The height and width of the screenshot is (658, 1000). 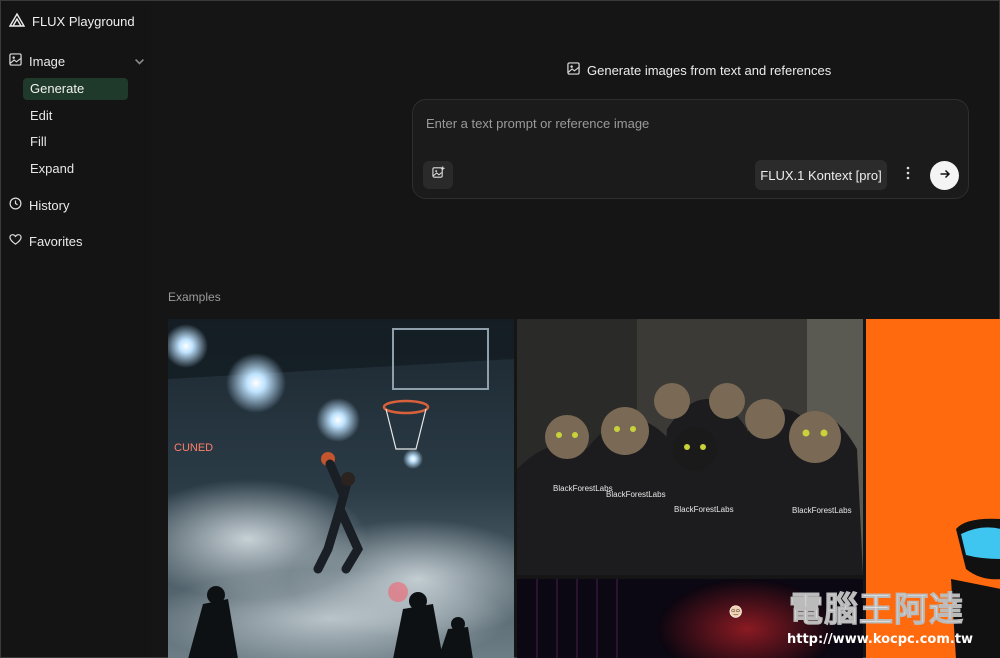 What do you see at coordinates (194, 297) in the screenshot?
I see `examples-label: Examples` at bounding box center [194, 297].